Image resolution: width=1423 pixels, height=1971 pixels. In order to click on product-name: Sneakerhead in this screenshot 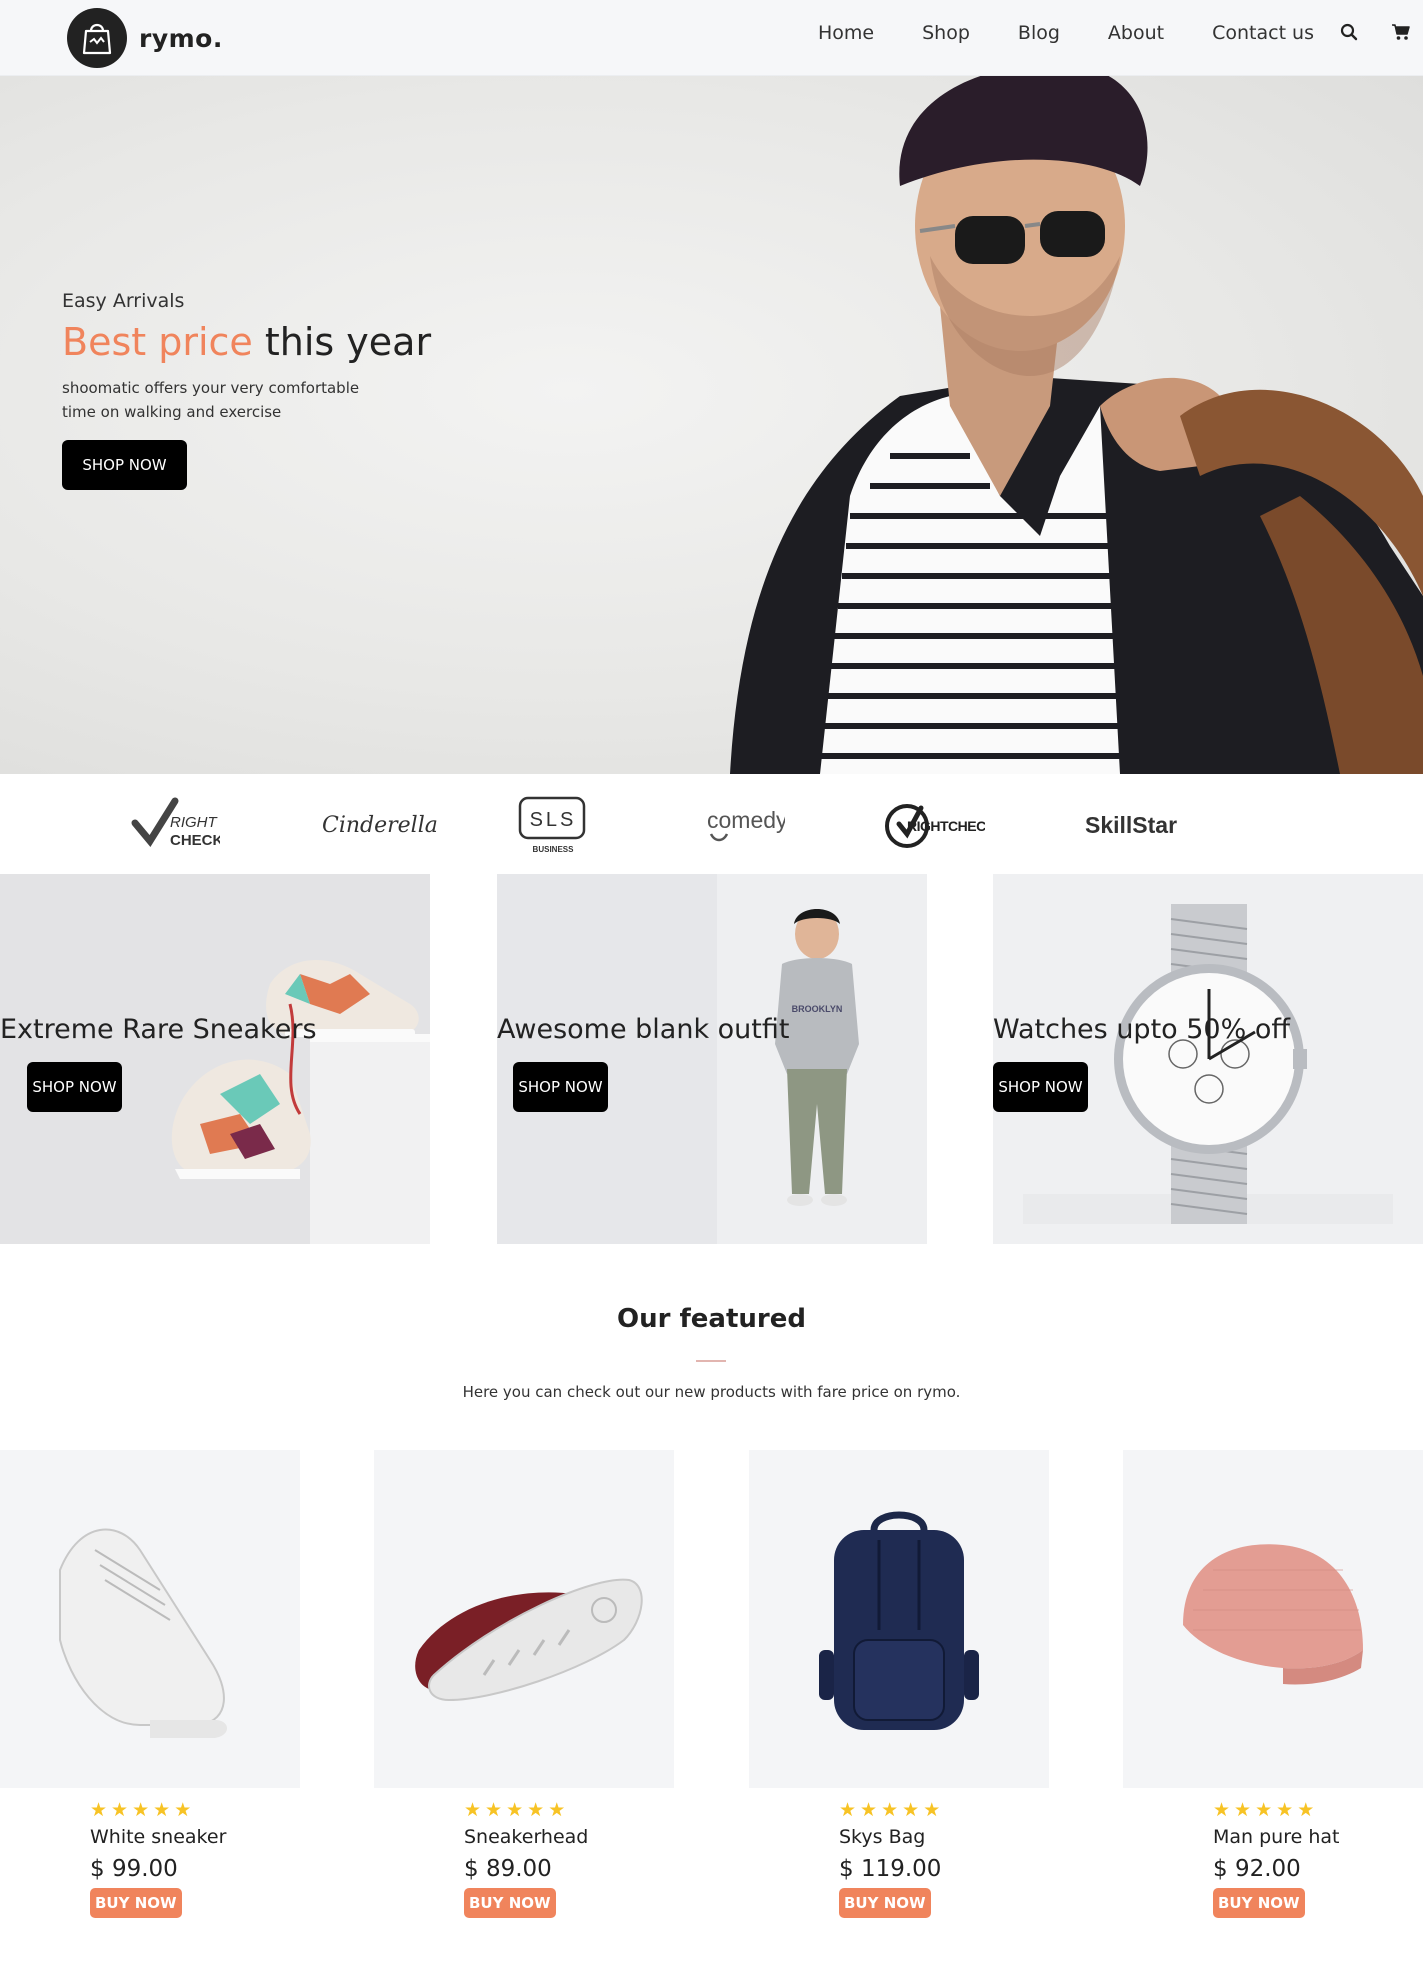, I will do `click(569, 1837)`.